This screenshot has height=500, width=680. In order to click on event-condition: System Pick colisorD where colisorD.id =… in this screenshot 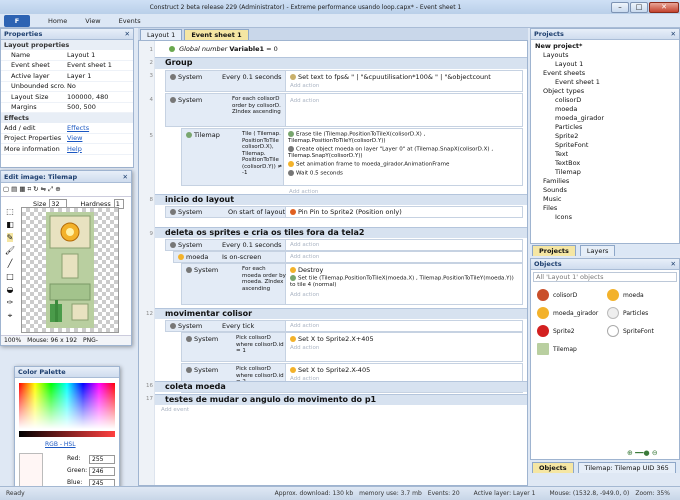, I will do `click(234, 347)`.